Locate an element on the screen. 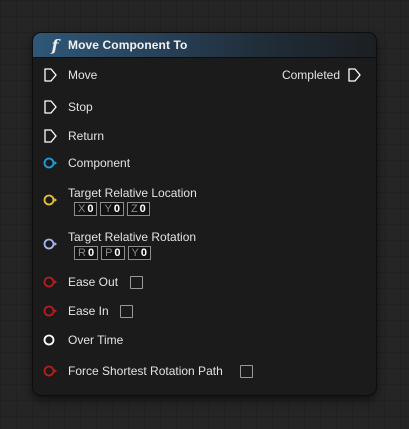 The image size is (409, 429). object-pin-icon is located at coordinates (50, 163).